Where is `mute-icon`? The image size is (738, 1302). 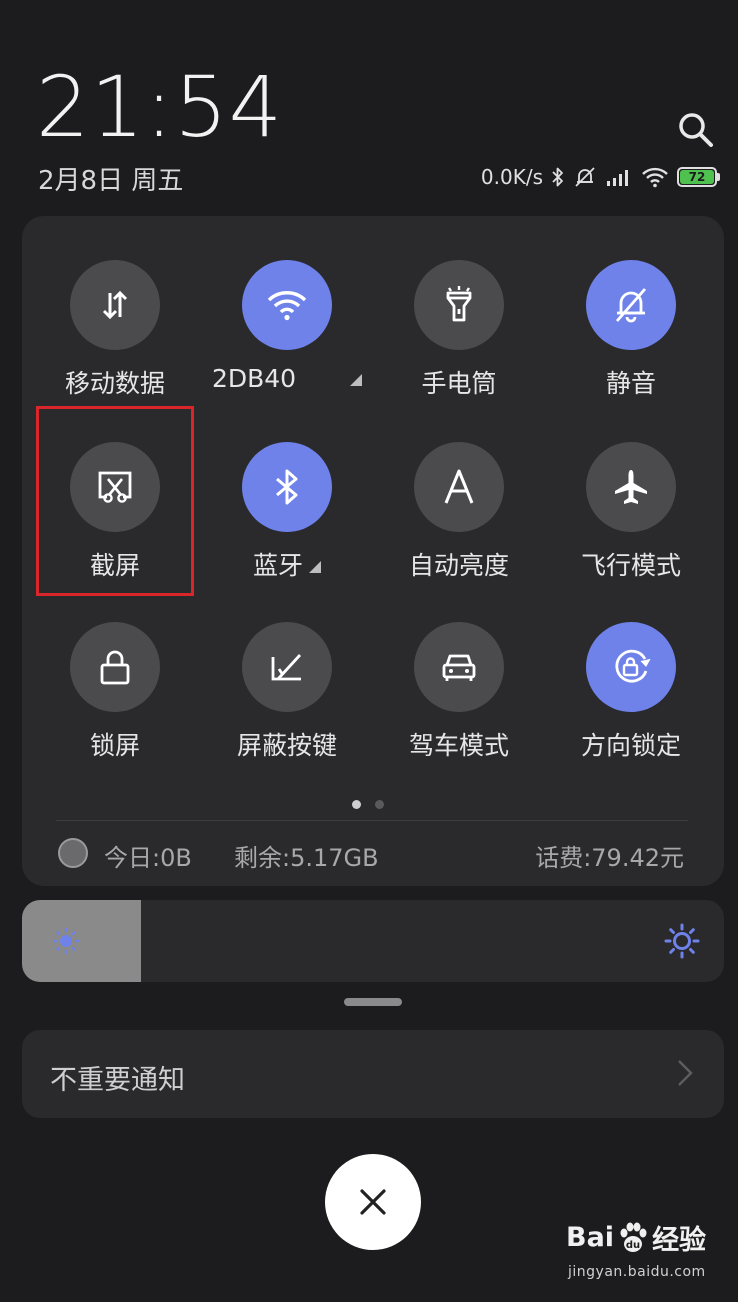 mute-icon is located at coordinates (585, 177).